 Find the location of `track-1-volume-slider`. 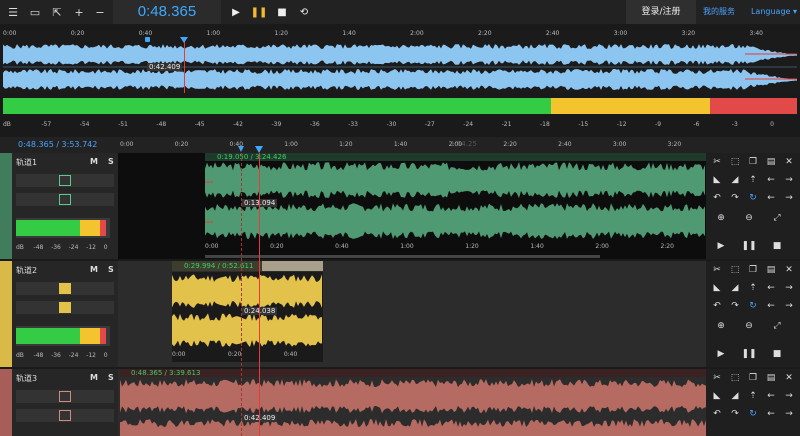

track-1-volume-slider is located at coordinates (65, 180).